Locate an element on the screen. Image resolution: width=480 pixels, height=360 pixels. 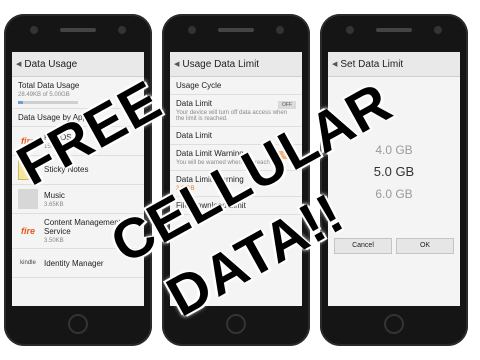
kindle-icon: kindle is located at coordinates (28, 263).